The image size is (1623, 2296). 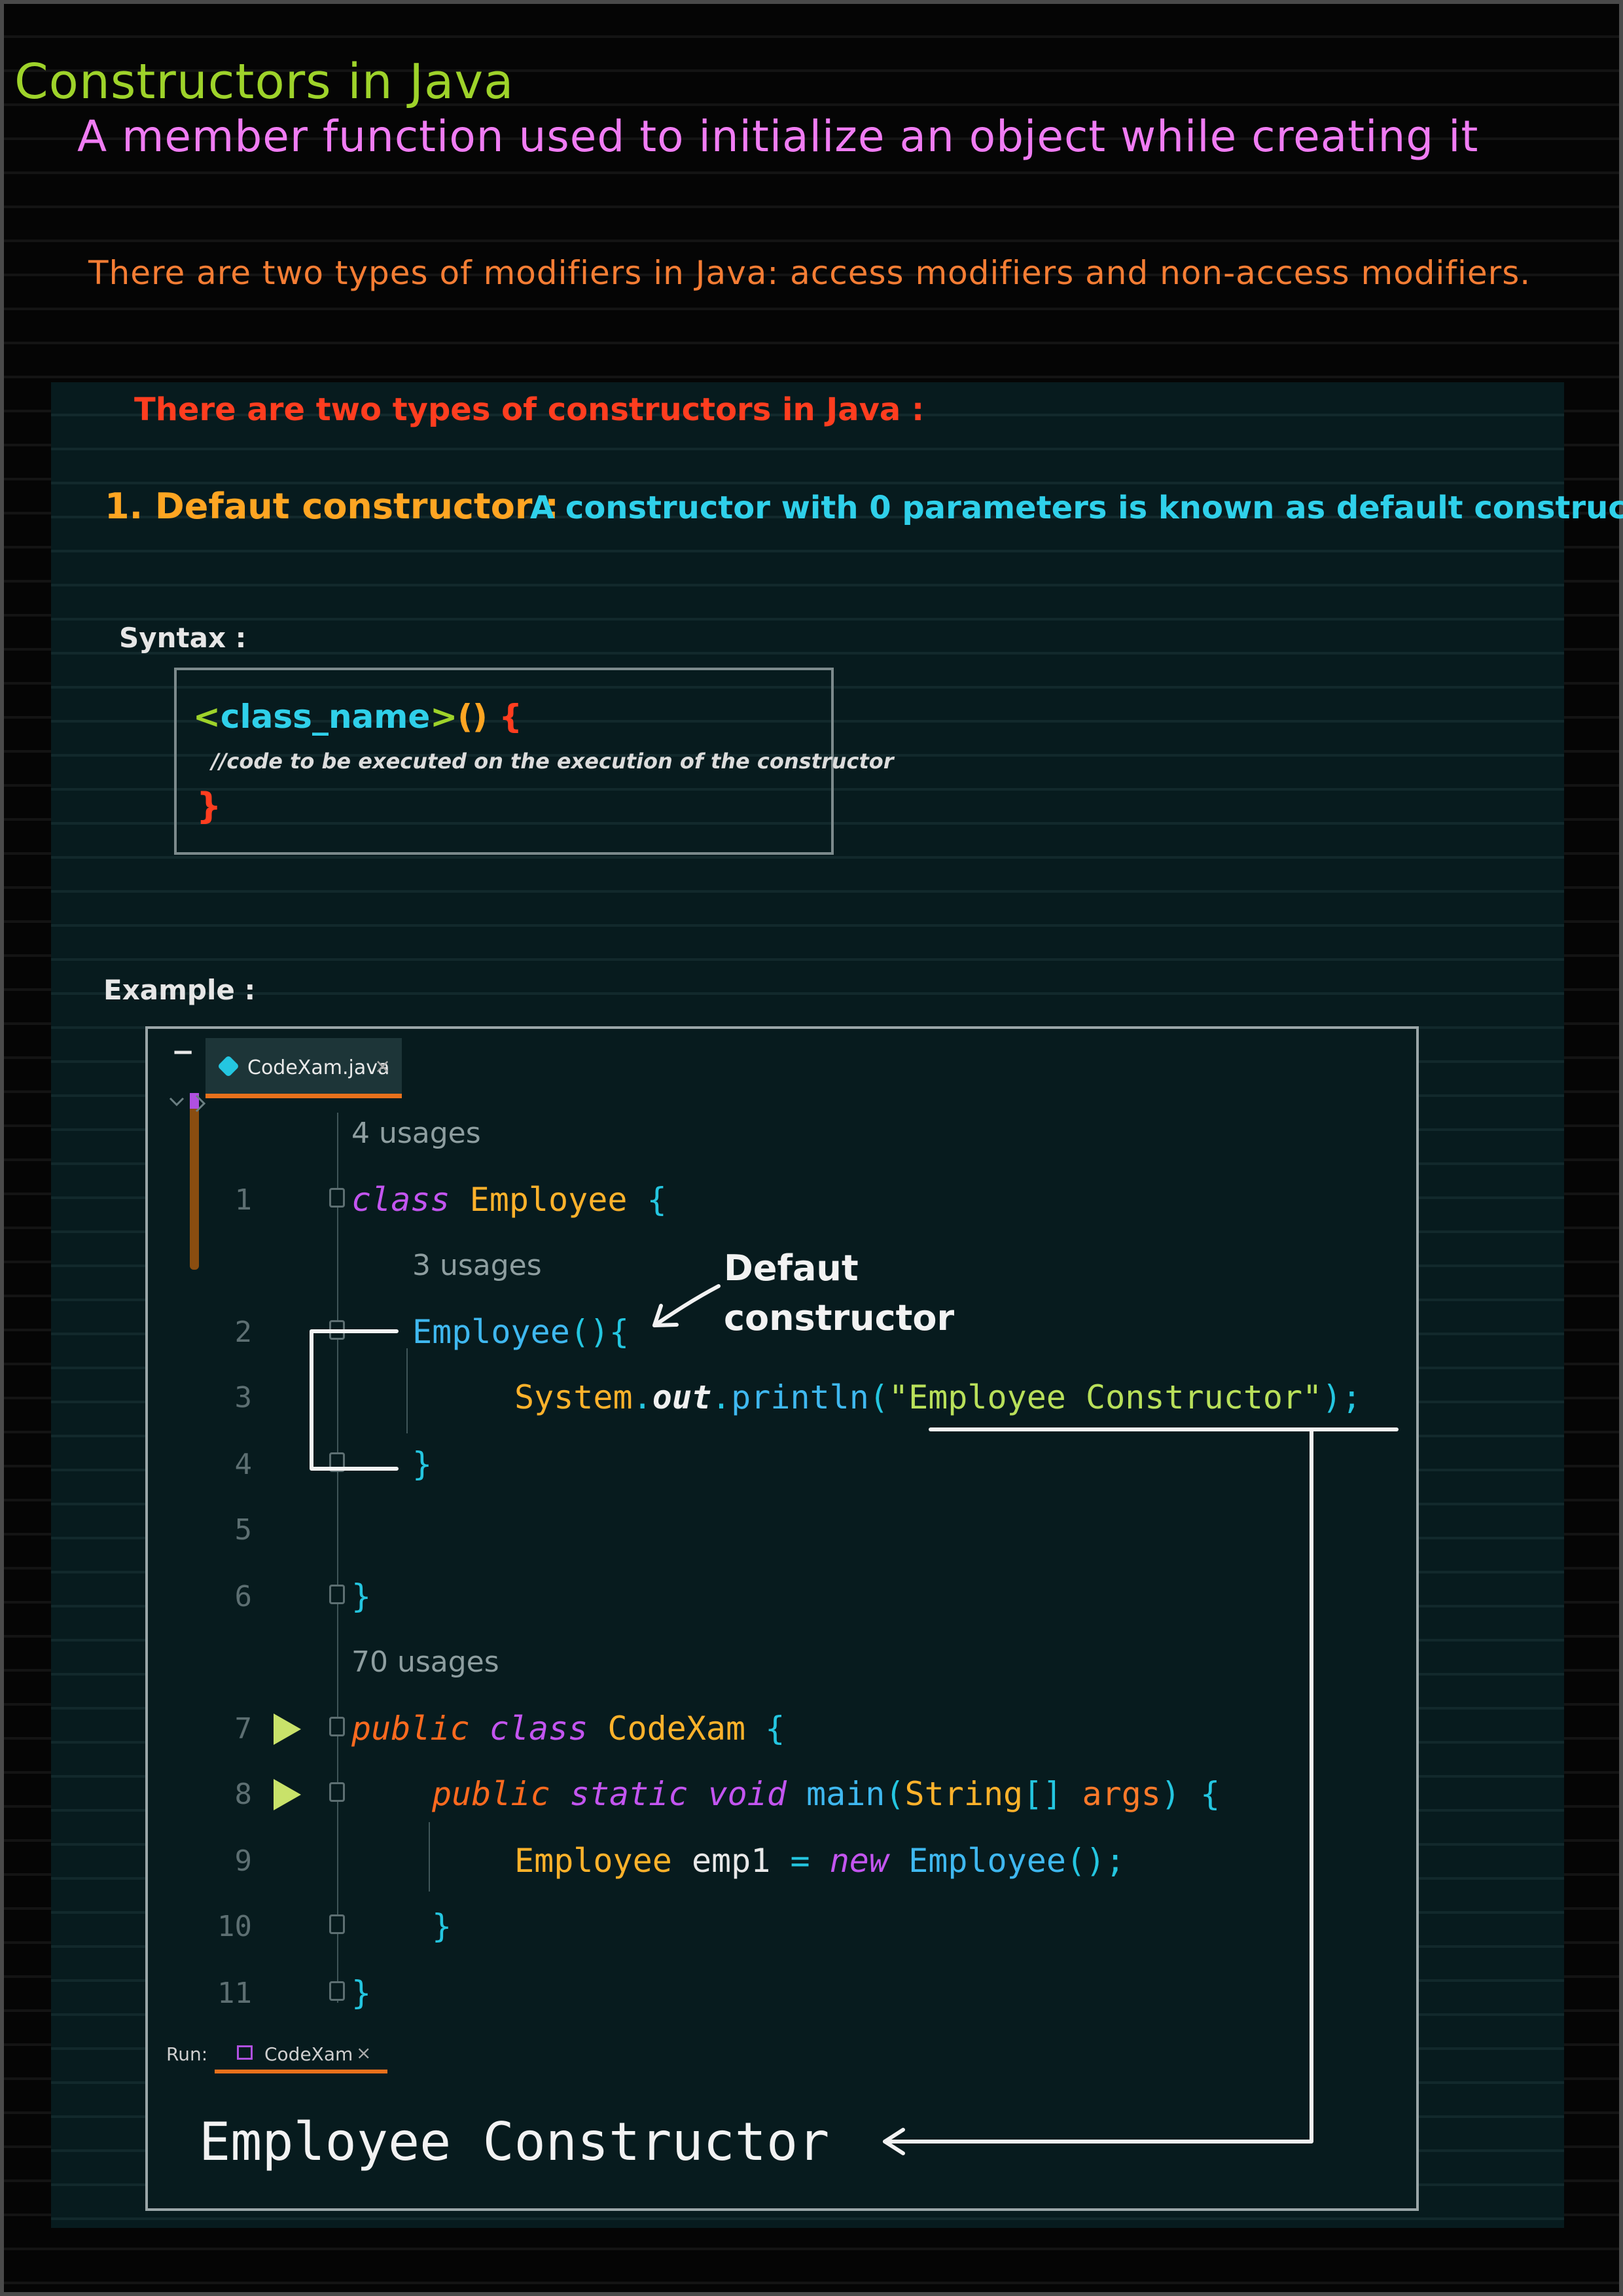 I want to click on constructor-bracket, so click(x=355, y=1400).